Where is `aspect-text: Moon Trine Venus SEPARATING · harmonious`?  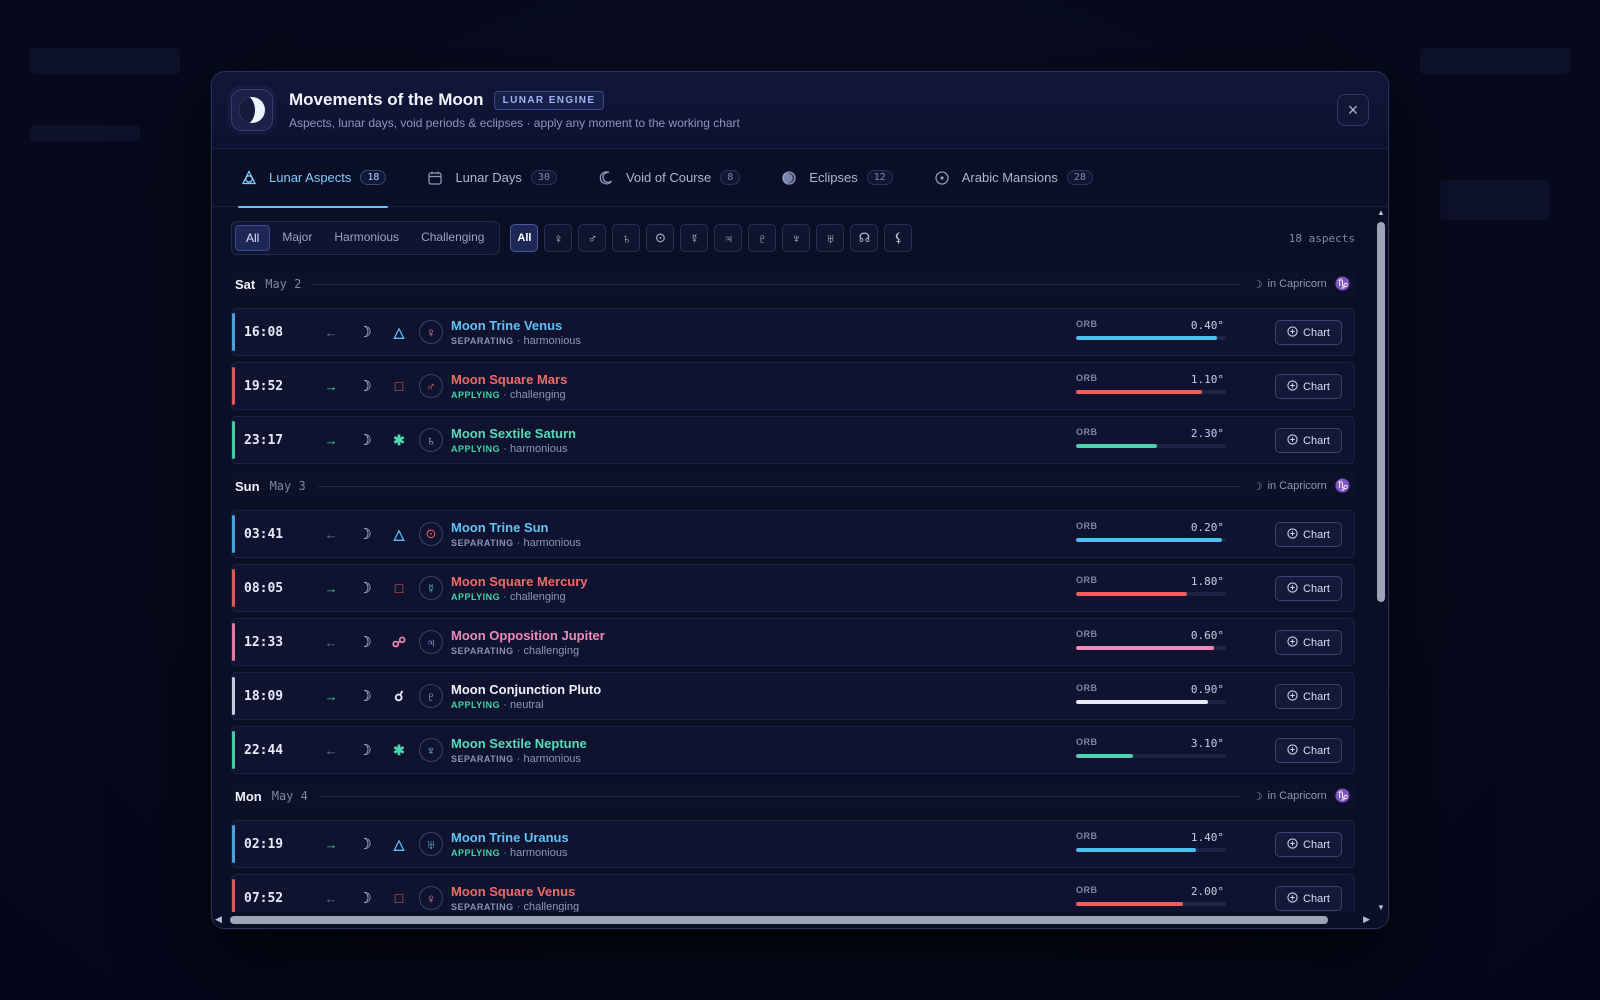 aspect-text: Moon Trine Venus SEPARATING · harmonious is located at coordinates (516, 332).